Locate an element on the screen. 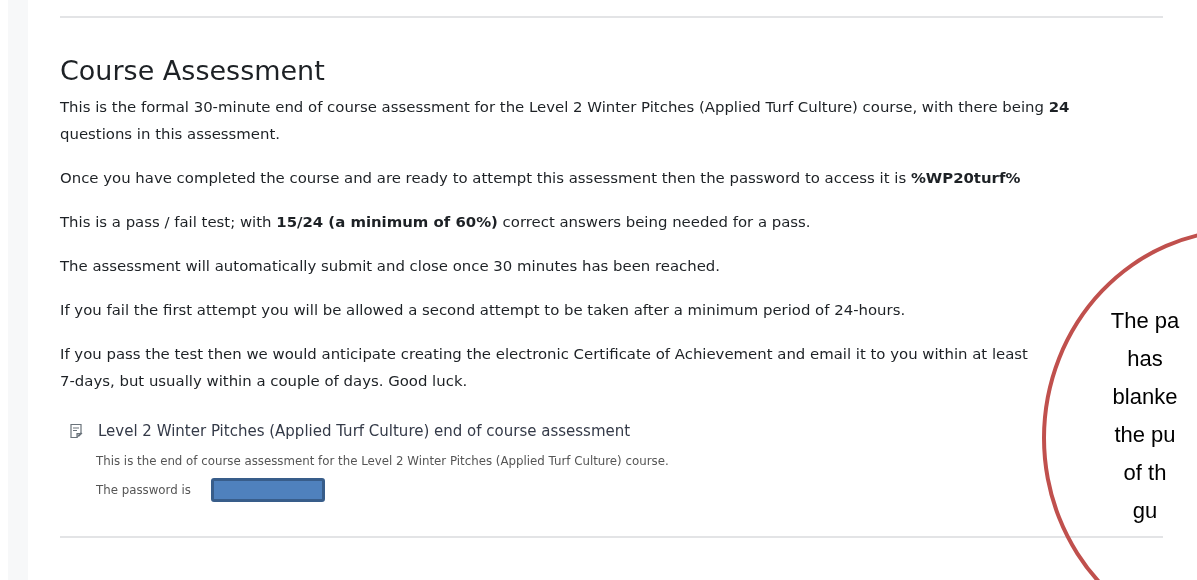  quiz-icon is located at coordinates (76, 430).